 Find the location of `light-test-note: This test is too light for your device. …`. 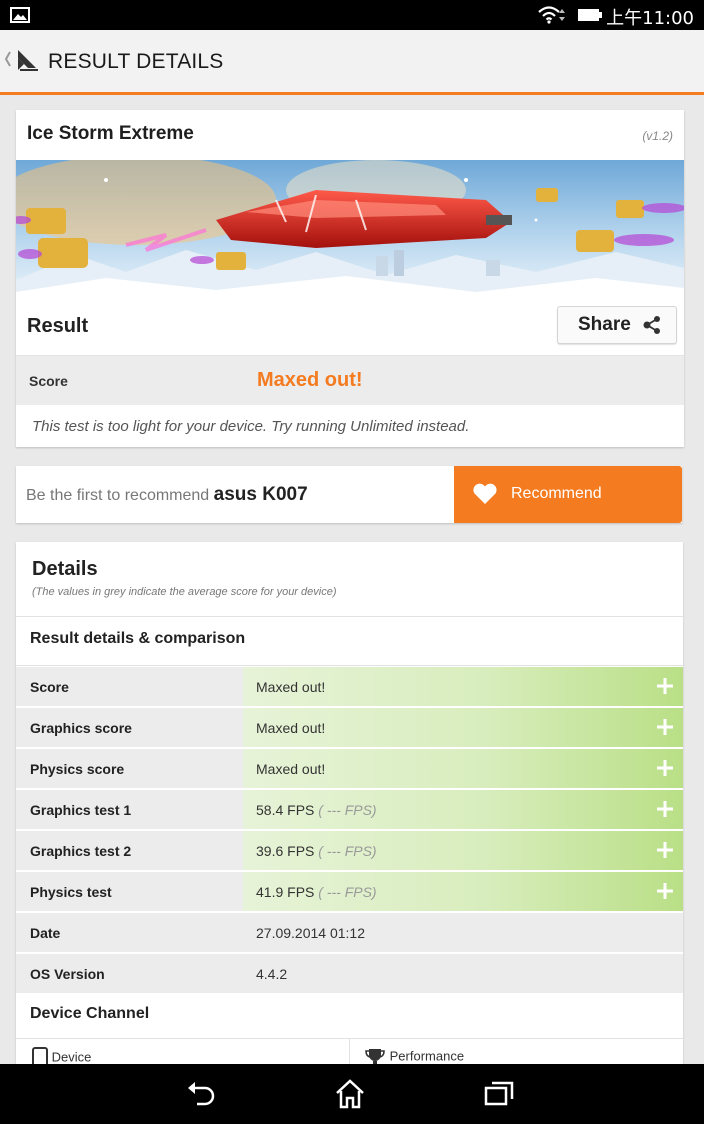

light-test-note: This test is too light for your device. … is located at coordinates (251, 426).